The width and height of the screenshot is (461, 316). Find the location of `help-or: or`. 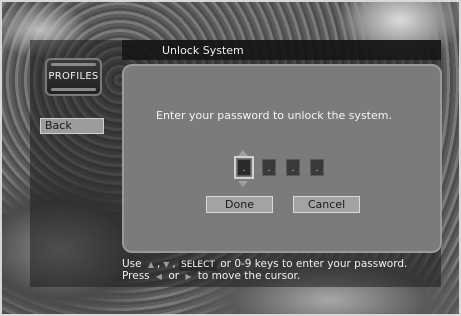

help-or: or is located at coordinates (174, 276).